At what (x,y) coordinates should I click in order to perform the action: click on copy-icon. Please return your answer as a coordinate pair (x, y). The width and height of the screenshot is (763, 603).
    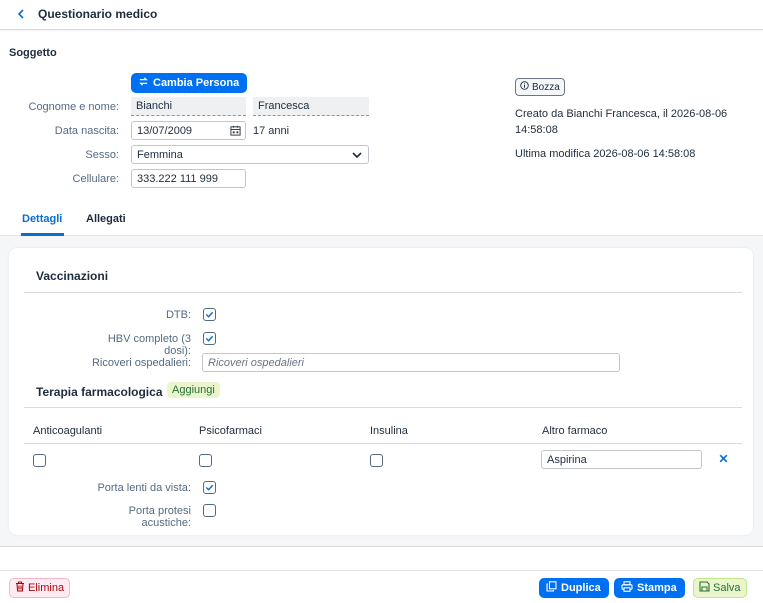
    Looking at the image, I should click on (551, 588).